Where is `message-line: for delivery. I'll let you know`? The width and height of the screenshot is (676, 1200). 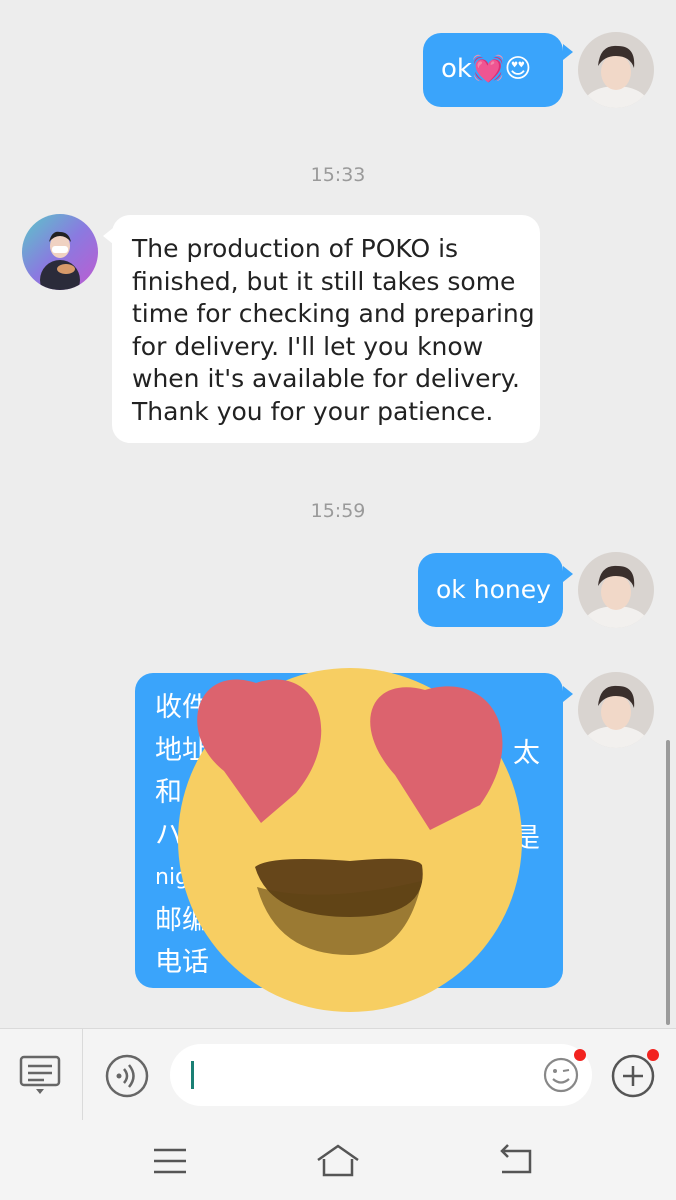
message-line: for delivery. I'll let you know is located at coordinates (308, 346).